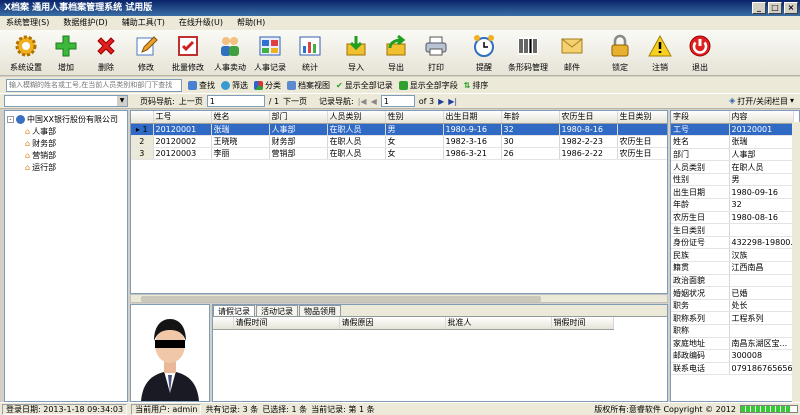 This screenshot has width=800, height=415. I want to click on detail-row: 政治面貌, so click(732, 281).